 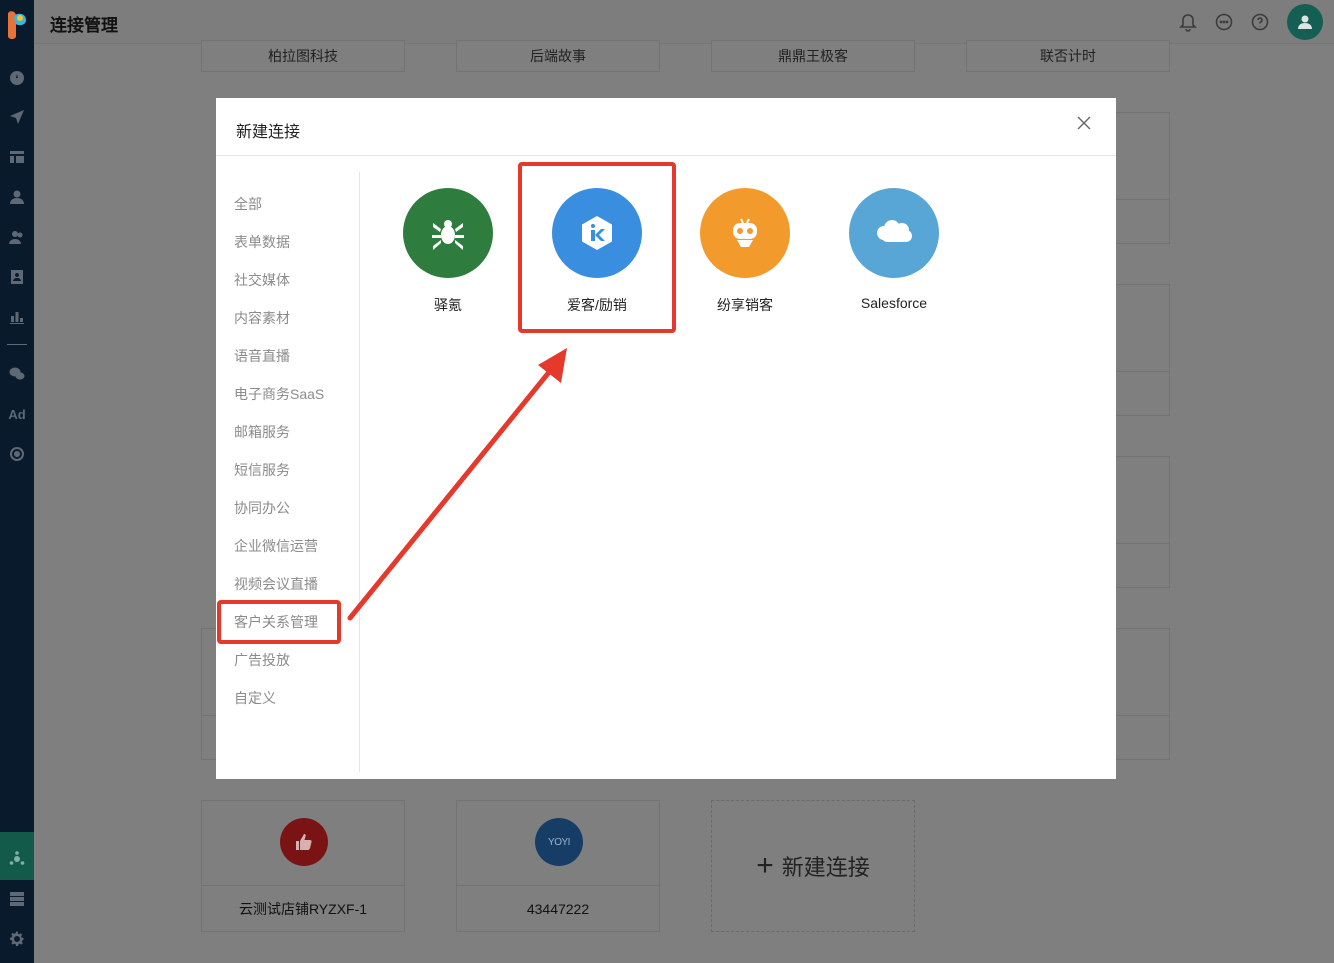 What do you see at coordinates (248, 204) in the screenshot?
I see `category-item: 全部` at bounding box center [248, 204].